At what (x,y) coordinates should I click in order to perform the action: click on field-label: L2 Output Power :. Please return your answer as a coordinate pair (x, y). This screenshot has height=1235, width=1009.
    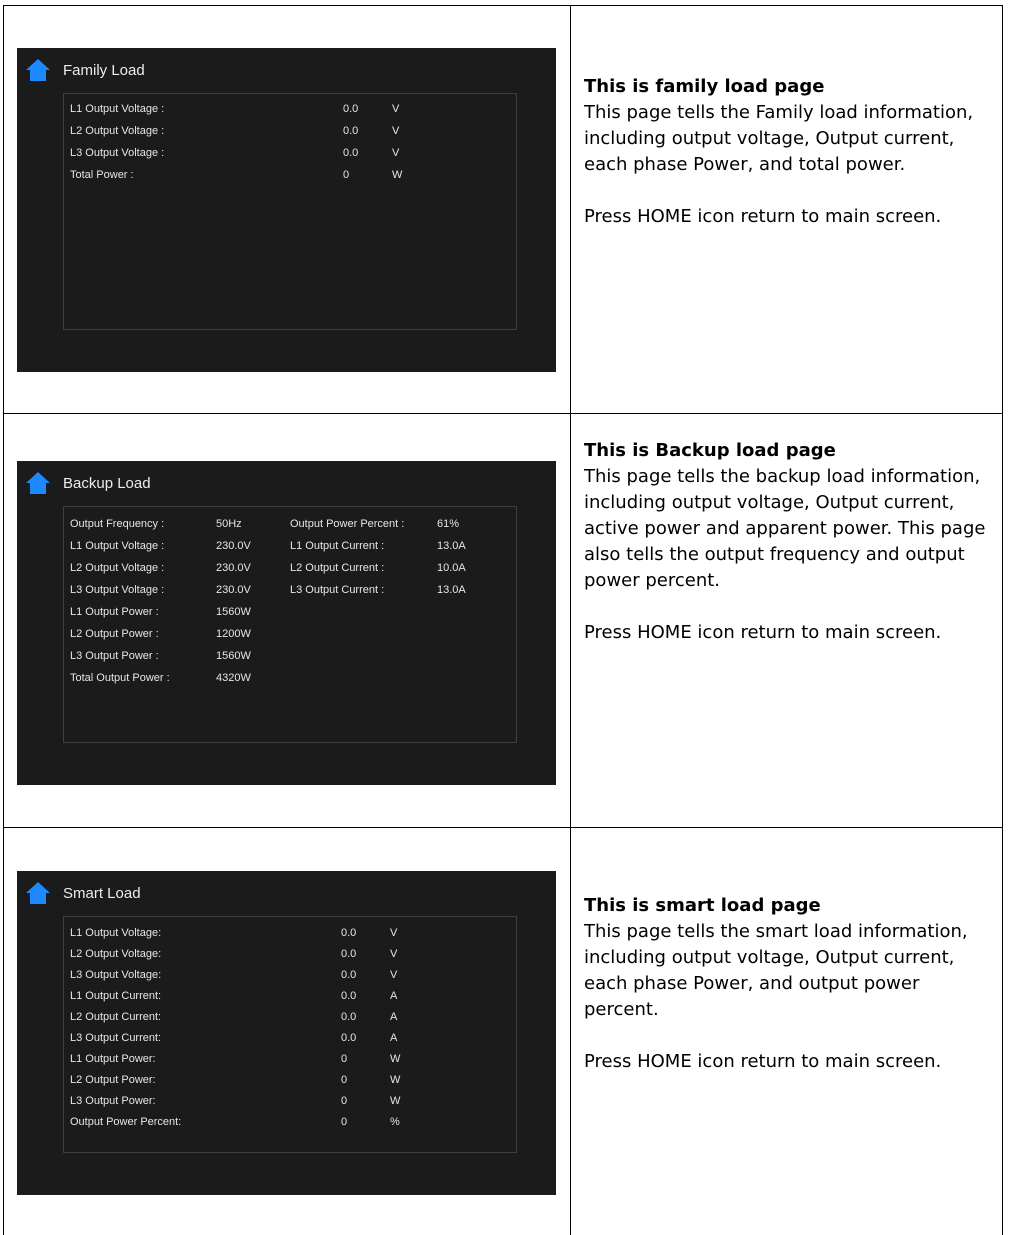
    Looking at the image, I should click on (114, 634).